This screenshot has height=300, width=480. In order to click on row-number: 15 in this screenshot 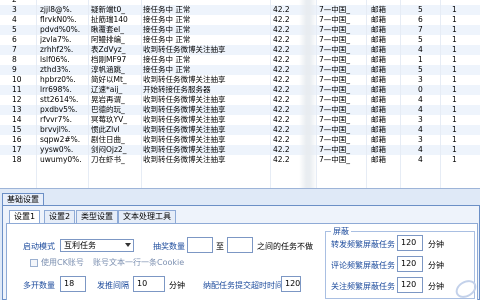, I will do `click(17, 129)`.